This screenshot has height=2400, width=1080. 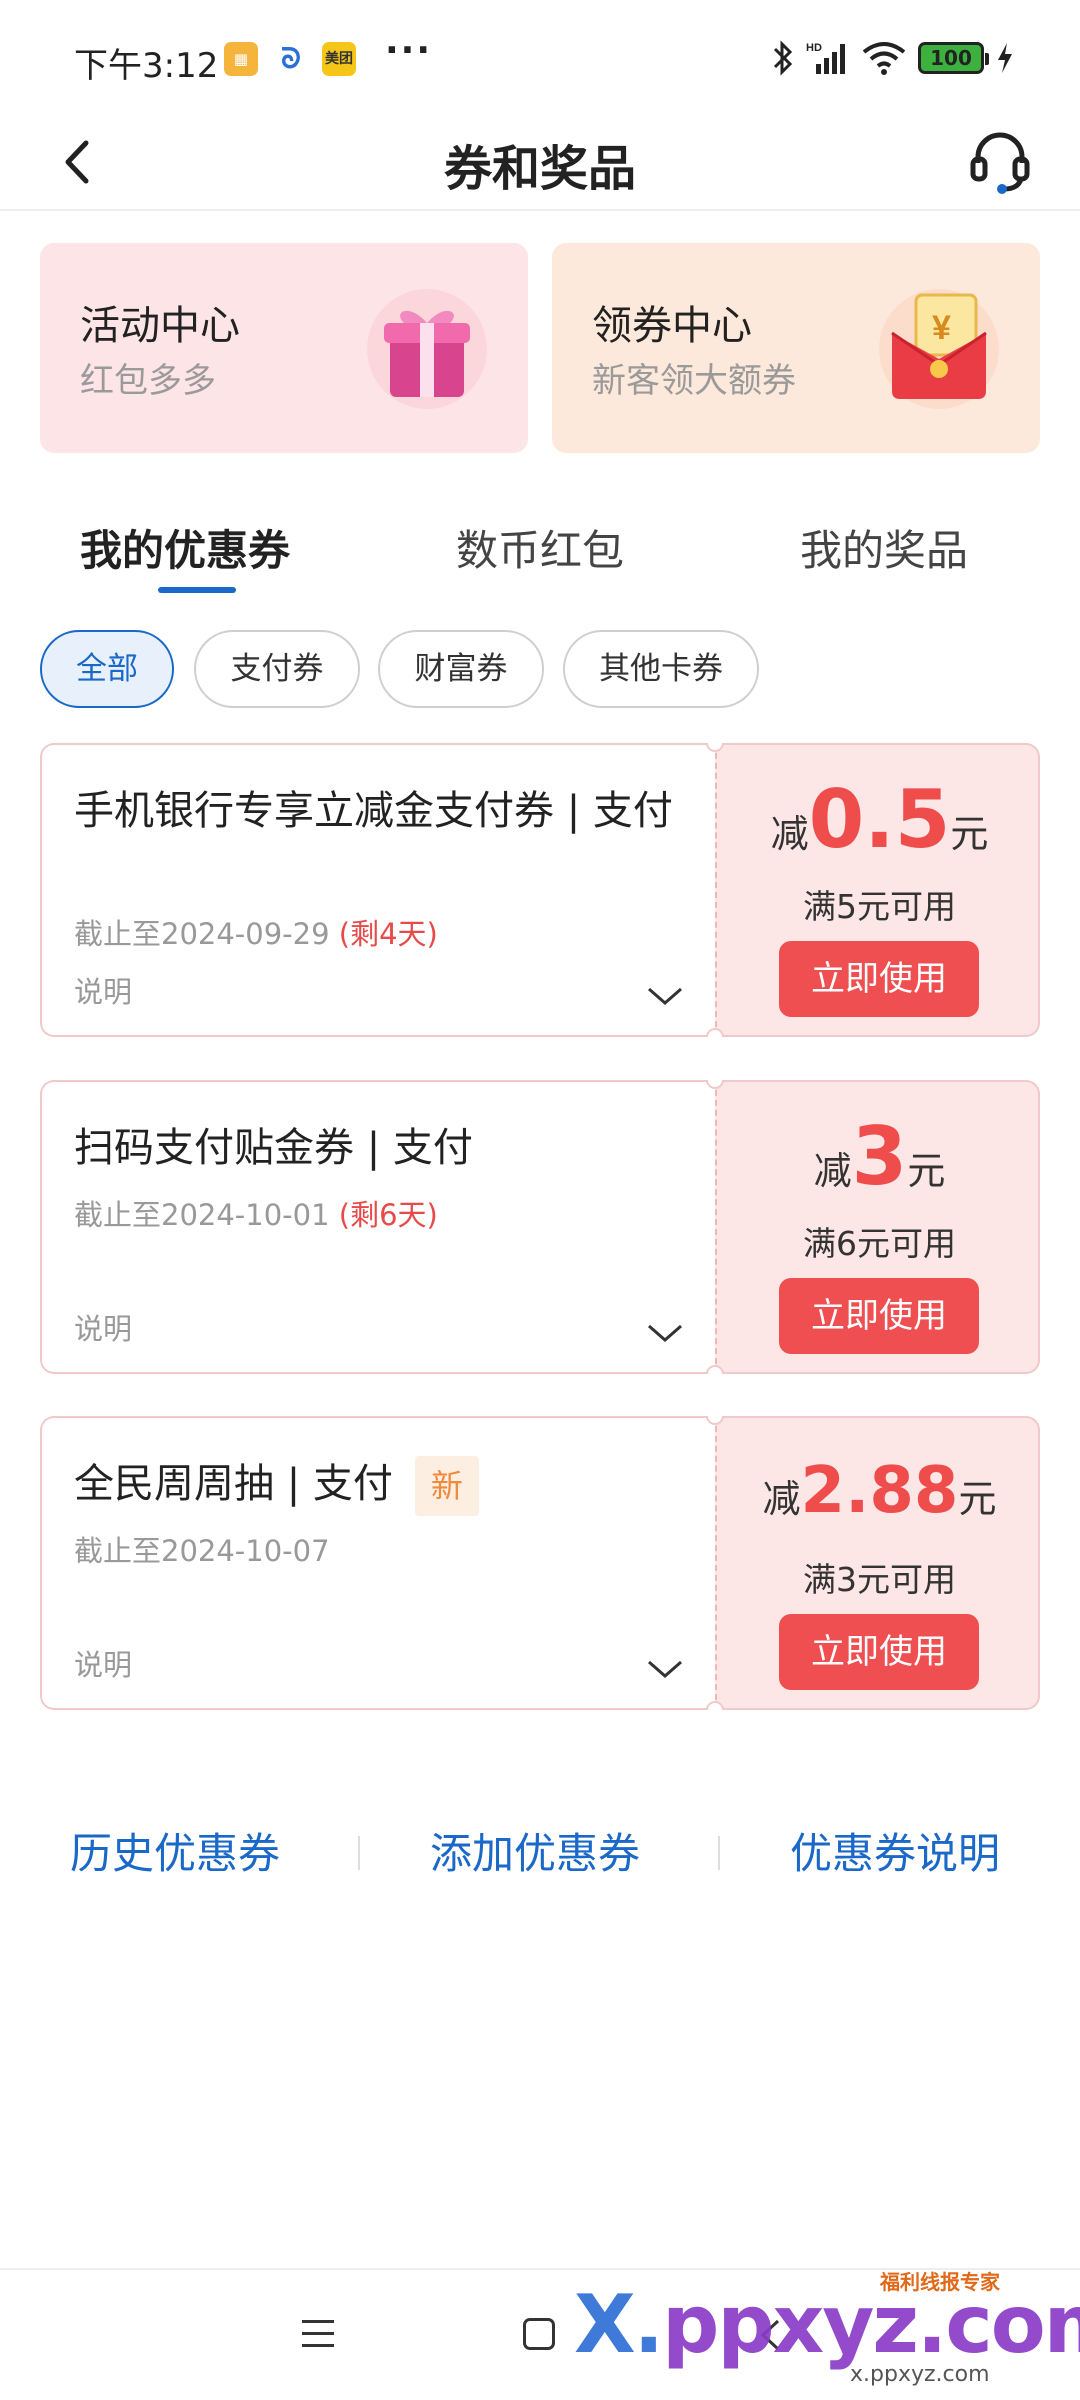 I want to click on filter-chips: 全部 支付券 财富券 其他卡券, so click(x=540, y=670).